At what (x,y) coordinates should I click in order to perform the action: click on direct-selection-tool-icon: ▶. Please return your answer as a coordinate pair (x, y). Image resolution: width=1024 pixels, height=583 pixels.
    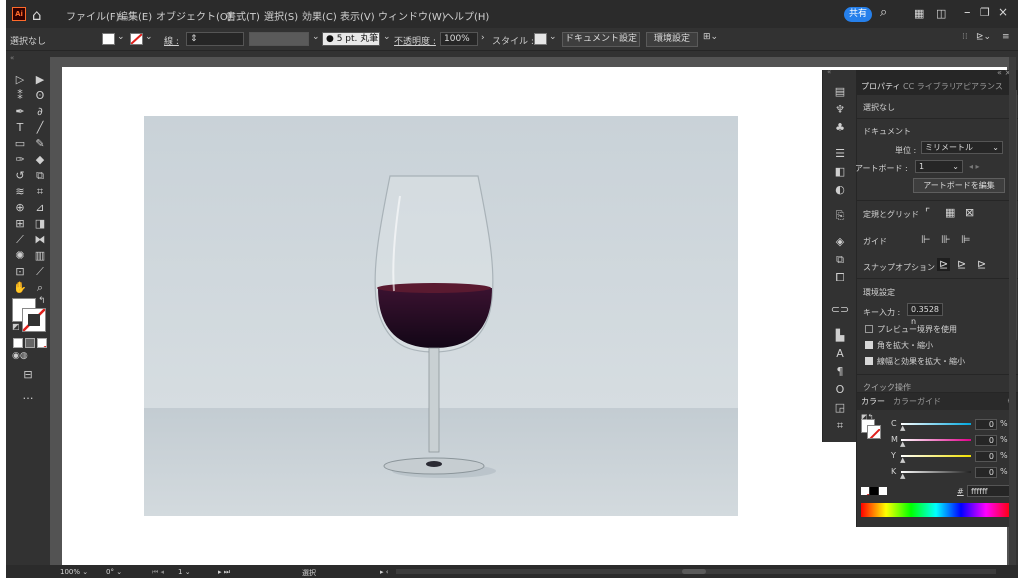
    Looking at the image, I should click on (40, 79).